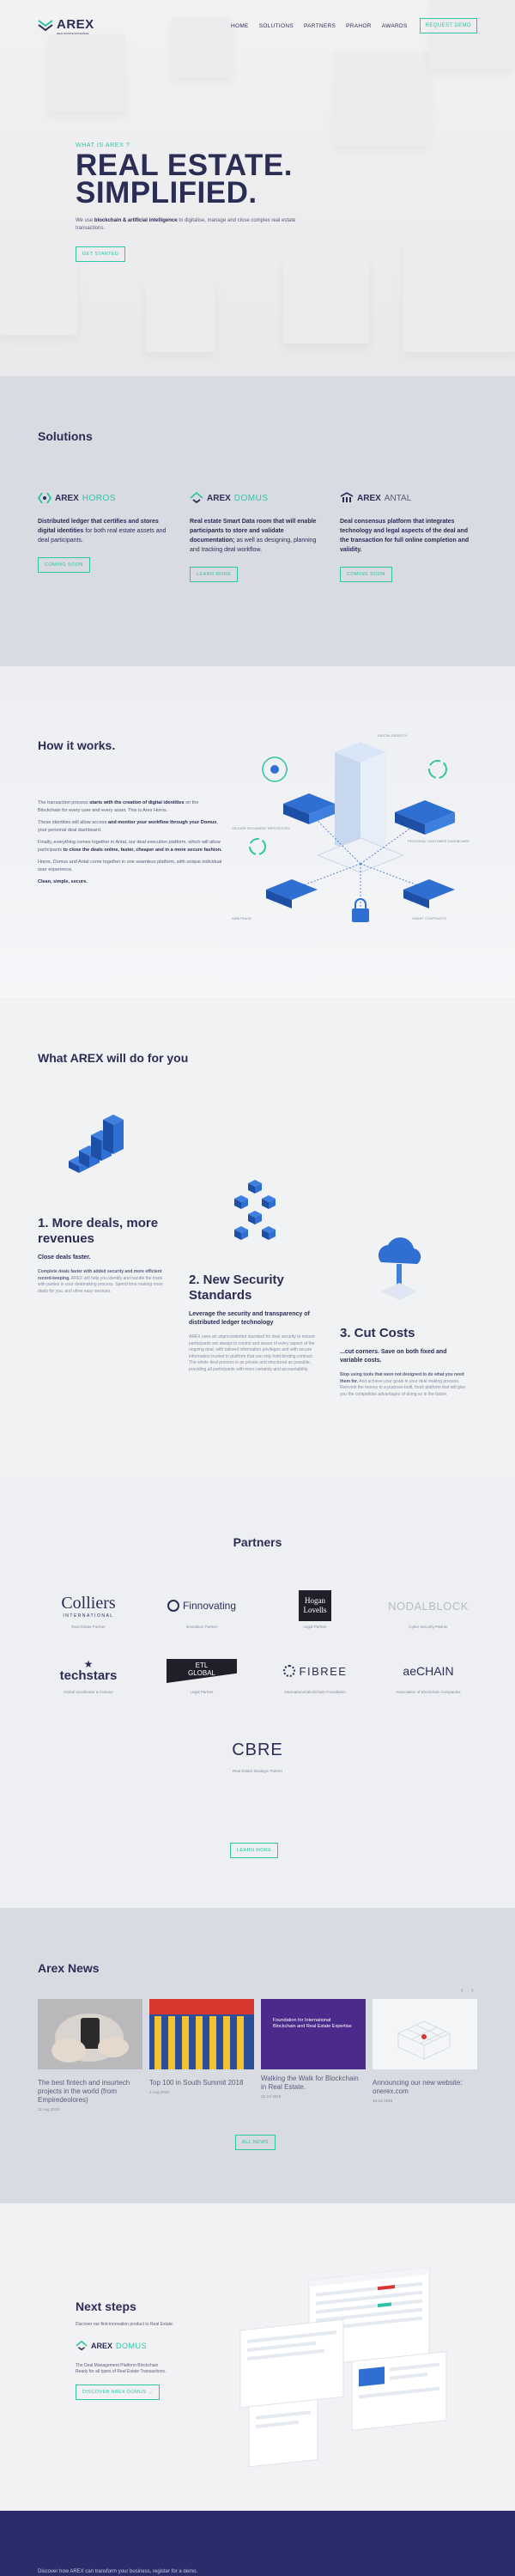  What do you see at coordinates (251, 498) in the screenshot?
I see `domus-product: DOMUS` at bounding box center [251, 498].